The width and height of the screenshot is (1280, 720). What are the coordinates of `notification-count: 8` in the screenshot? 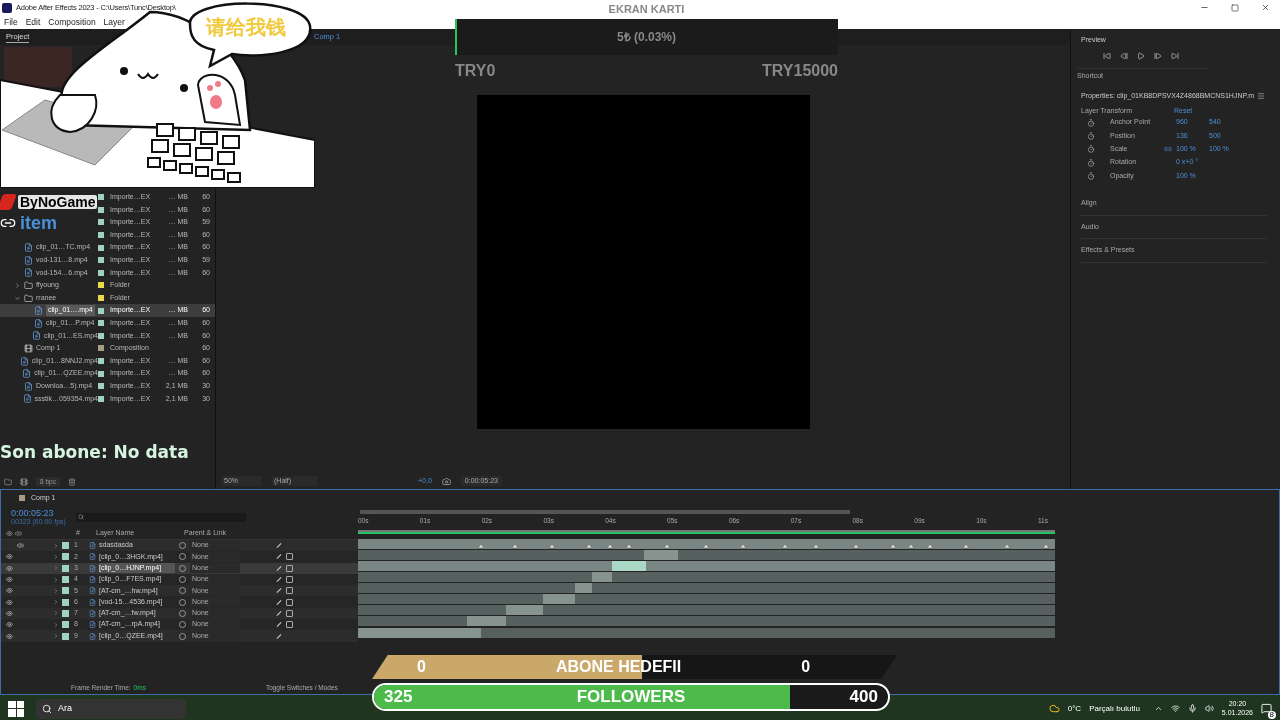 It's located at (1271, 715).